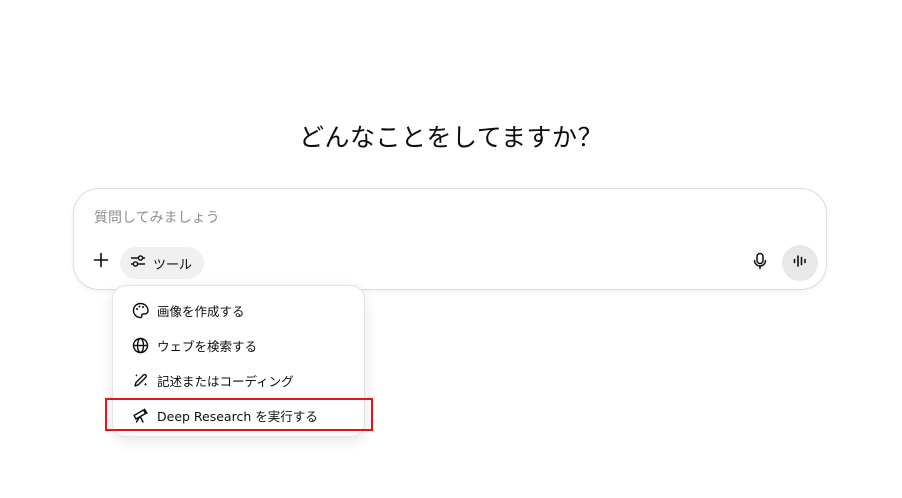  Describe the element at coordinates (450, 137) in the screenshot. I see `page-title: どんなことをしてますか？` at that location.